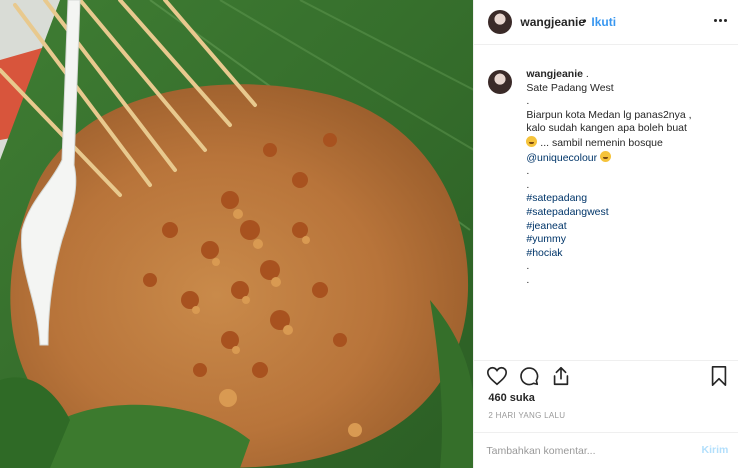 The width and height of the screenshot is (738, 469). What do you see at coordinates (500, 22) in the screenshot?
I see `avatar` at bounding box center [500, 22].